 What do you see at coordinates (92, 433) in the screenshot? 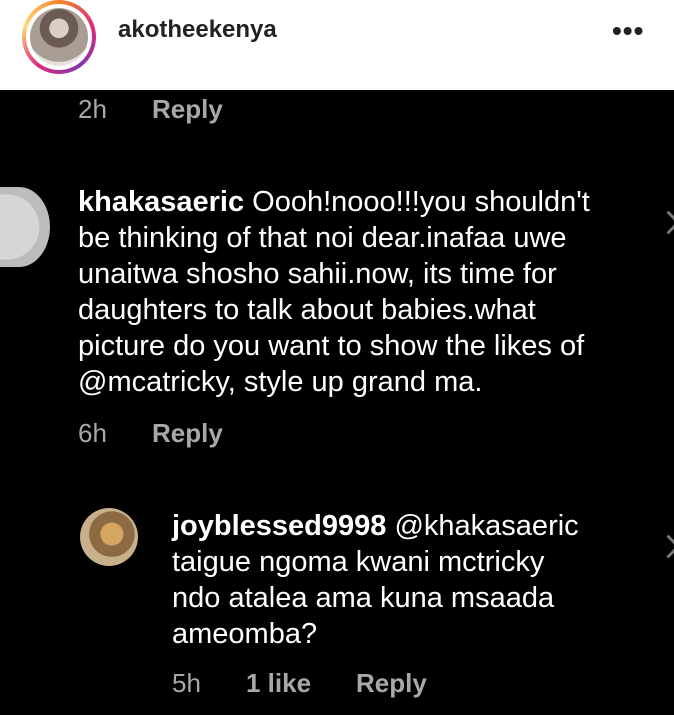
I see `comment-time: 6h` at bounding box center [92, 433].